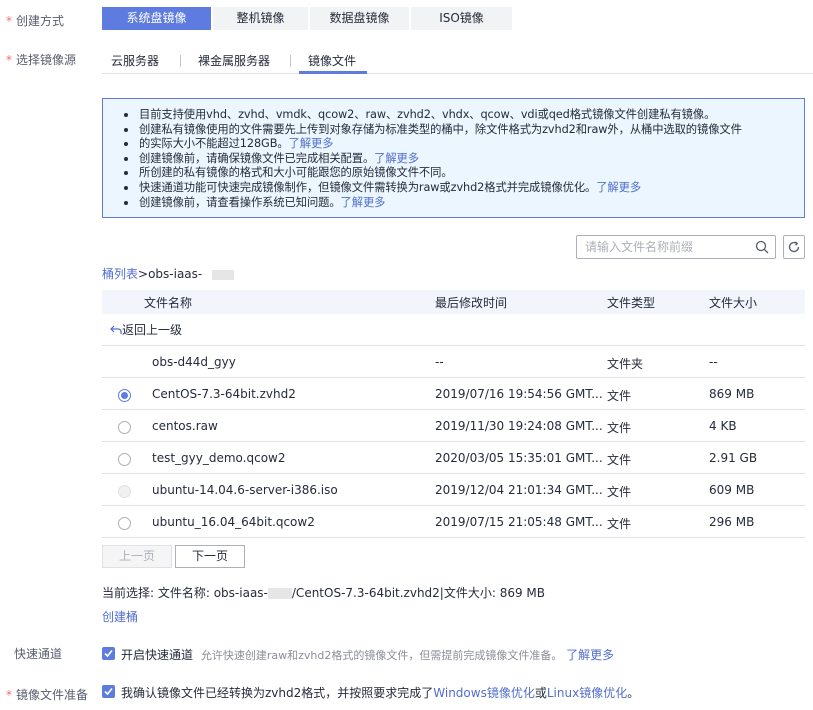 This screenshot has width=813, height=710. I want to click on breadcrumb-current: obs-iaas-, so click(175, 274).